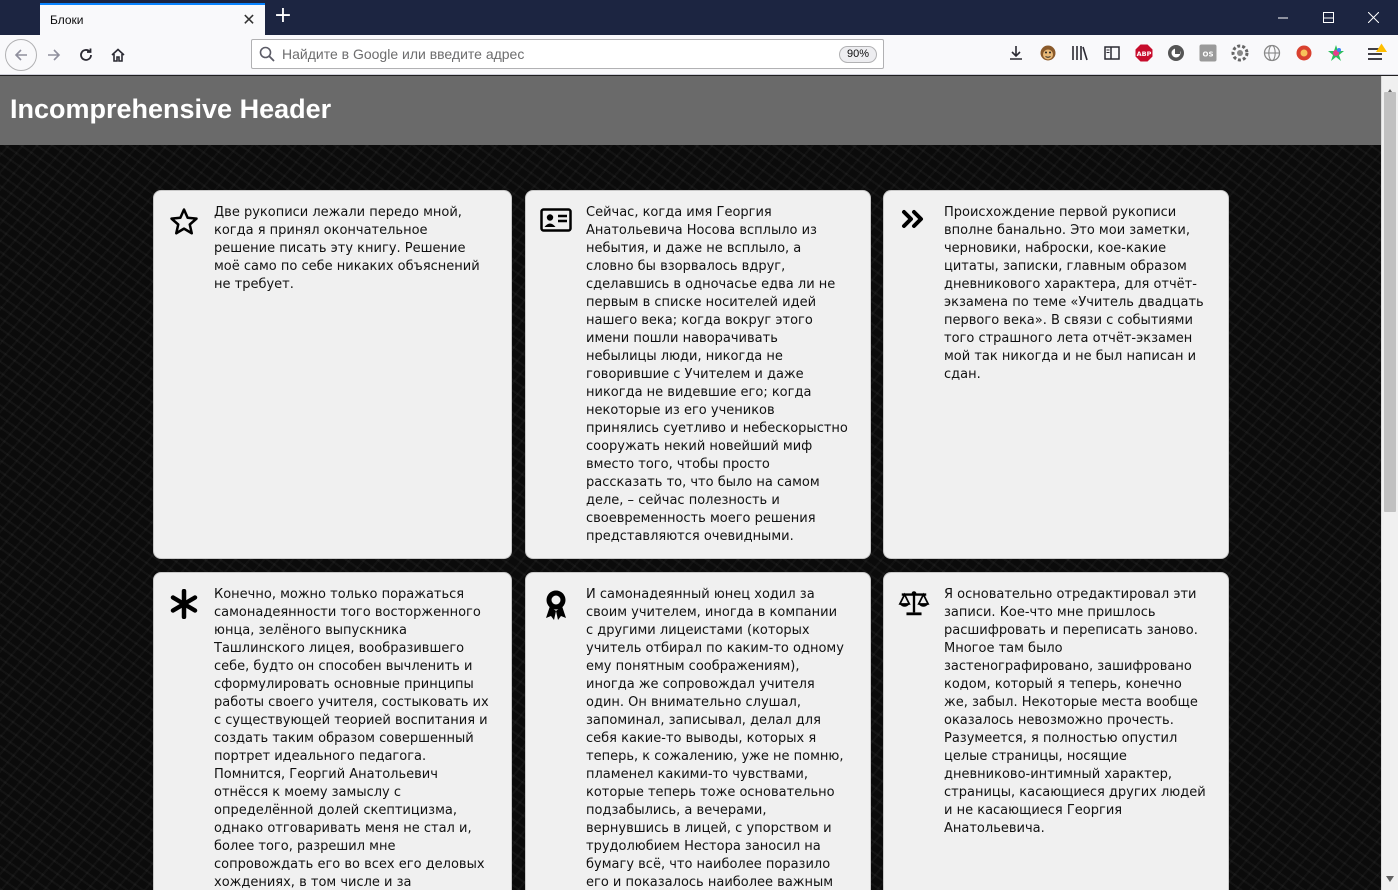  What do you see at coordinates (86, 55) in the screenshot?
I see `reload-icon` at bounding box center [86, 55].